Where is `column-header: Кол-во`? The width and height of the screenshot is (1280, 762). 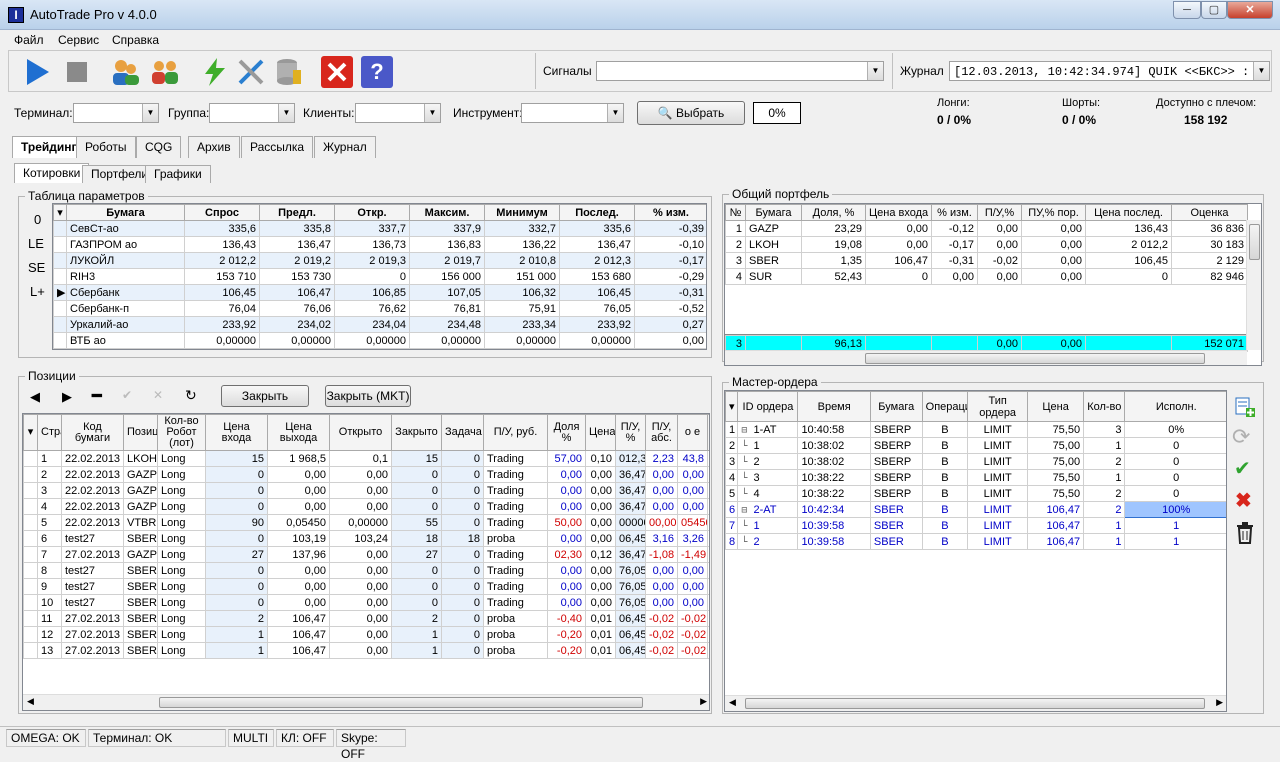
column-header: Кол-во is located at coordinates (1104, 406).